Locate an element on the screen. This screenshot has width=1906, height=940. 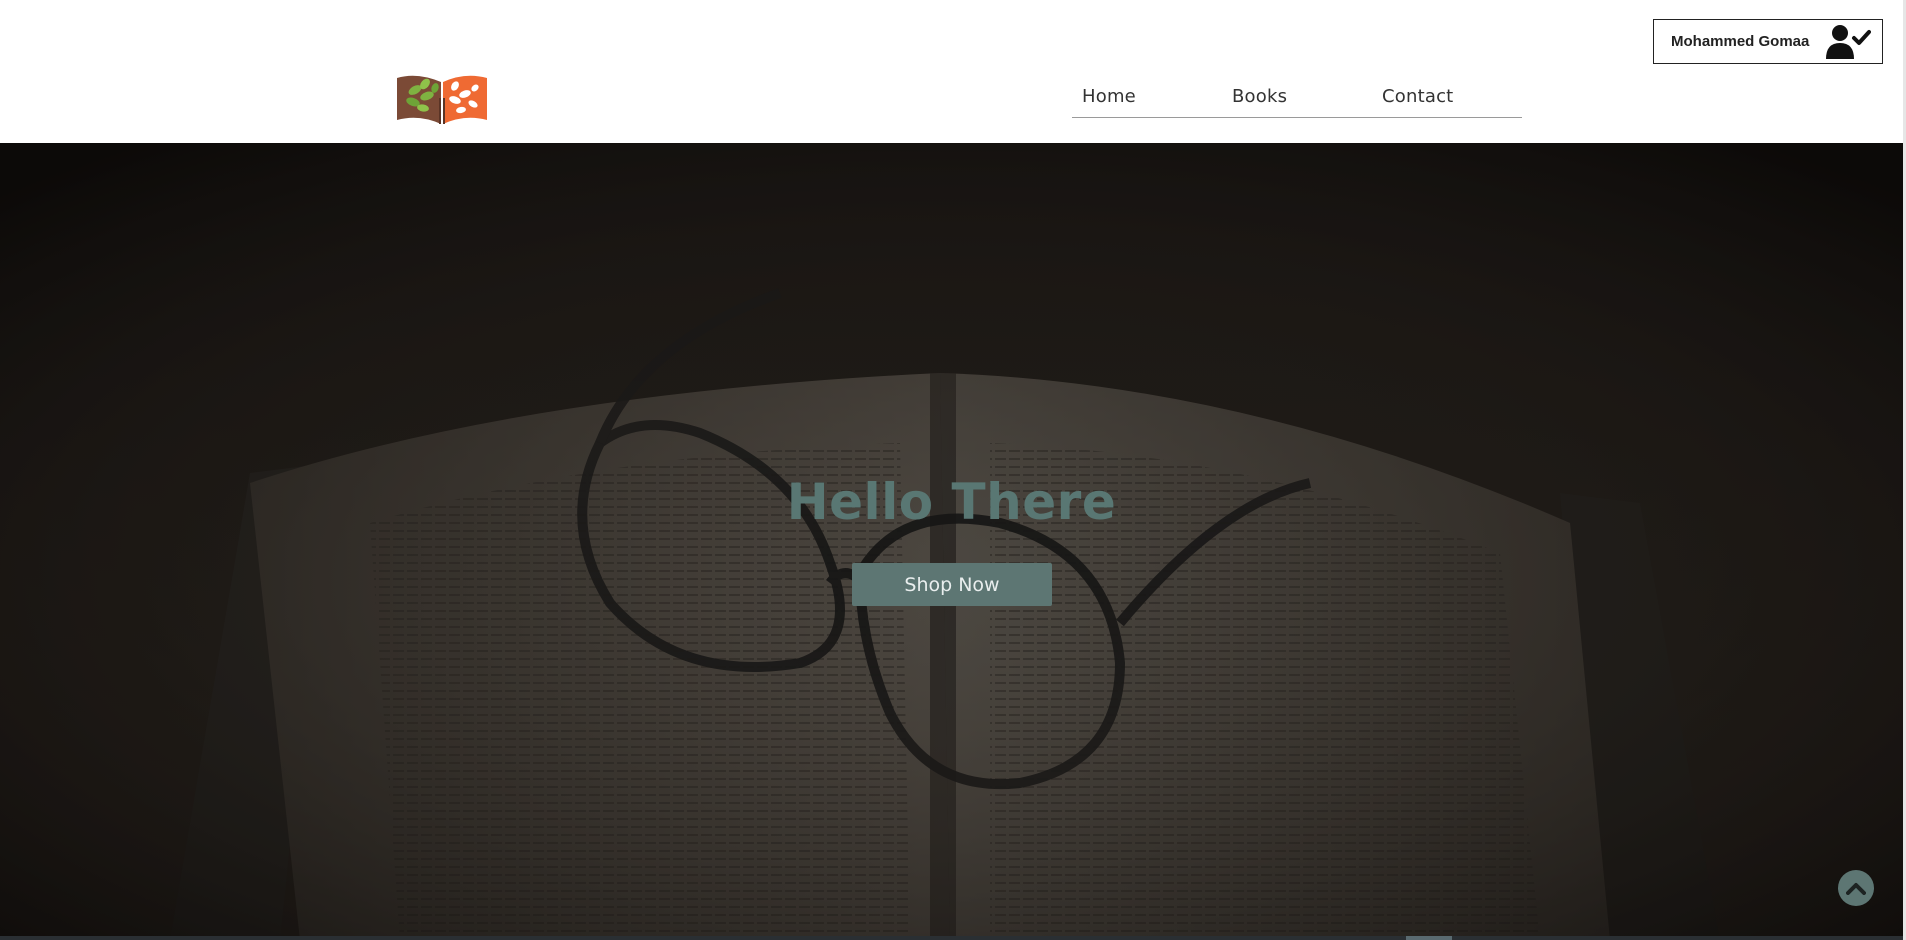
nav-books-link: Books is located at coordinates (1259, 96).